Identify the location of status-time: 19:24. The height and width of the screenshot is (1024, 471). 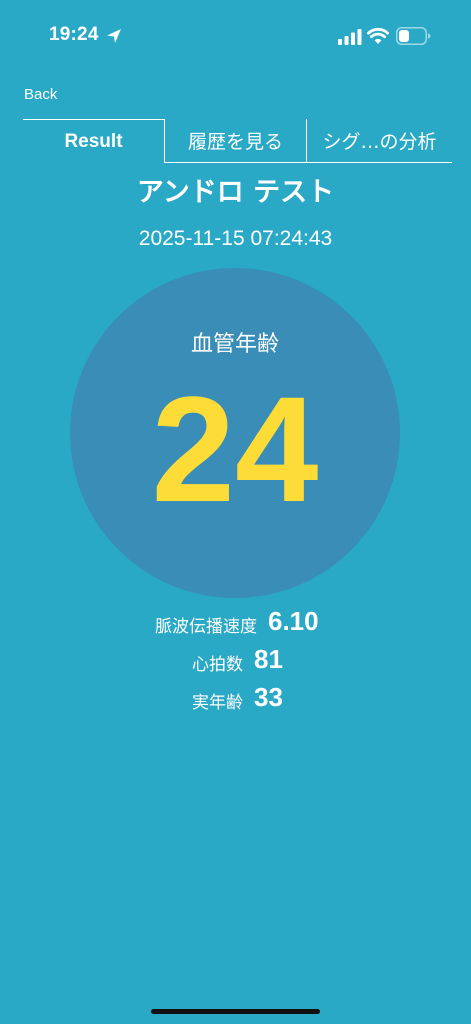
(74, 34).